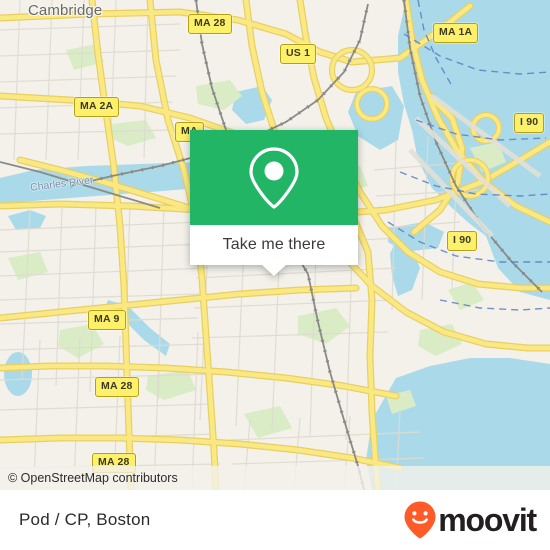  Describe the element at coordinates (275, 478) in the screenshot. I see `map-attribution-bar: © OpenStreetMap contributors` at that location.